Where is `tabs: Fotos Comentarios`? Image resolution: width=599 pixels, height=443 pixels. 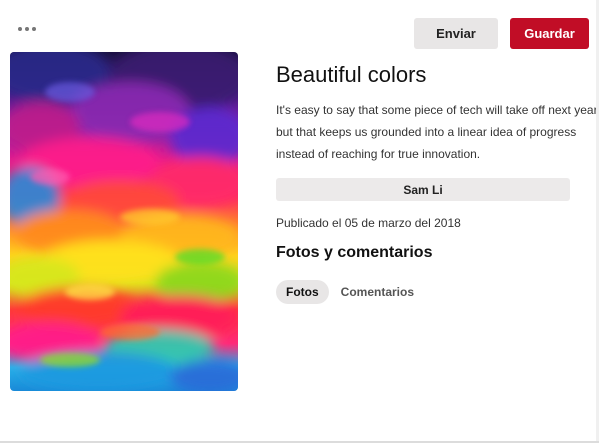 tabs: Fotos Comentarios is located at coordinates (350, 292).